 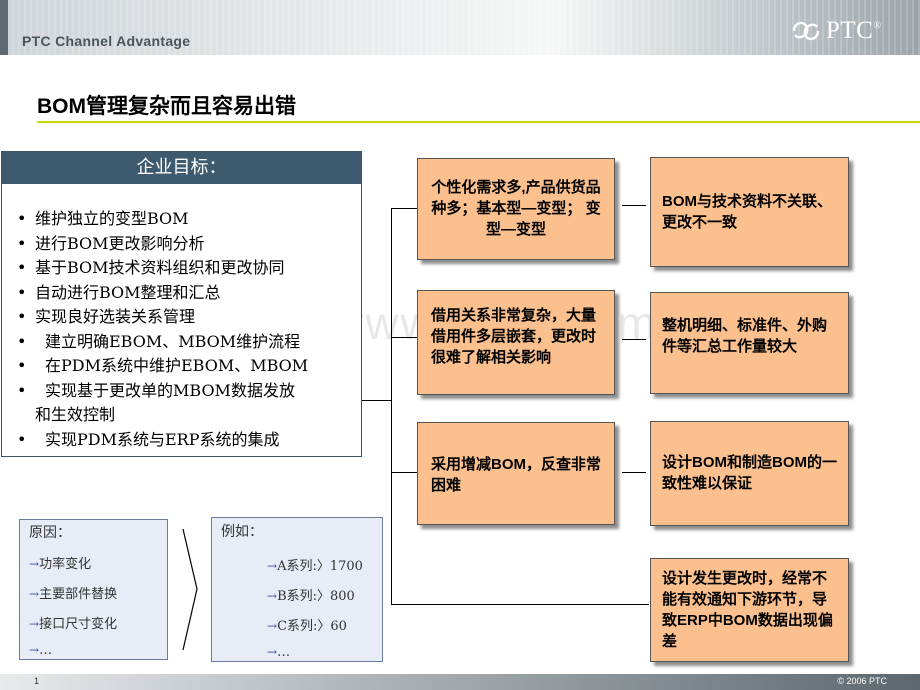 What do you see at coordinates (311, 596) in the screenshot?
I see `examples-item: →B系列:〉800` at bounding box center [311, 596].